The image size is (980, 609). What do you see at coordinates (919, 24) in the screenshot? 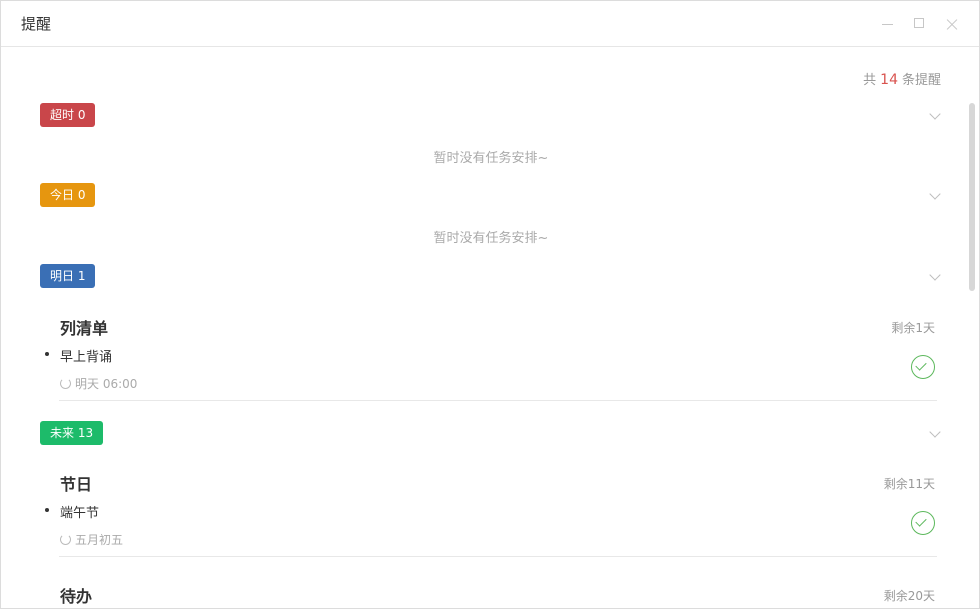
I see `maximize-icon` at bounding box center [919, 24].